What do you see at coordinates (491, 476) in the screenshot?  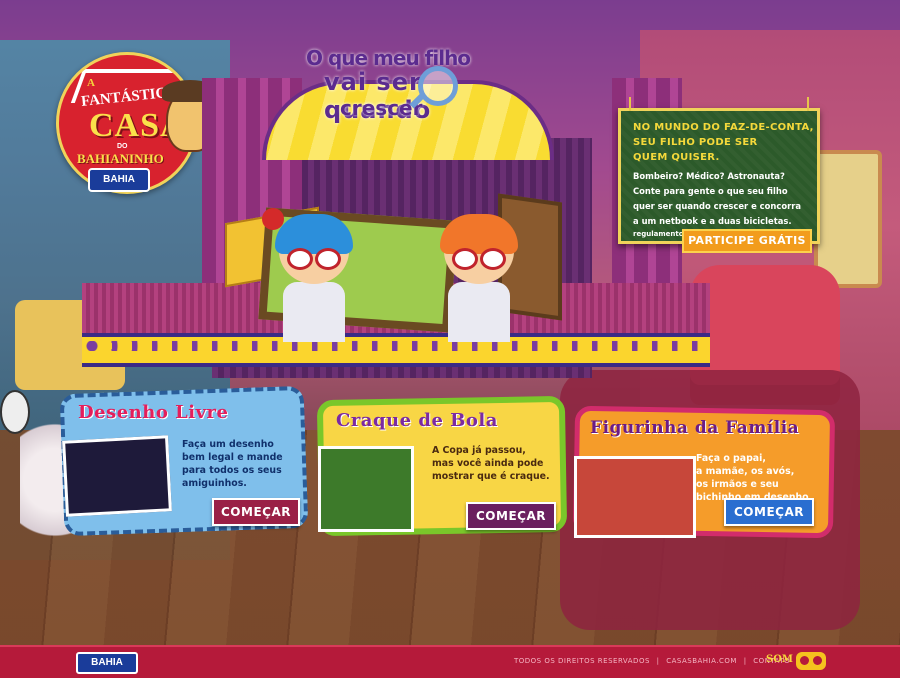 I see `card-description-line: mostrar que é craque.` at bounding box center [491, 476].